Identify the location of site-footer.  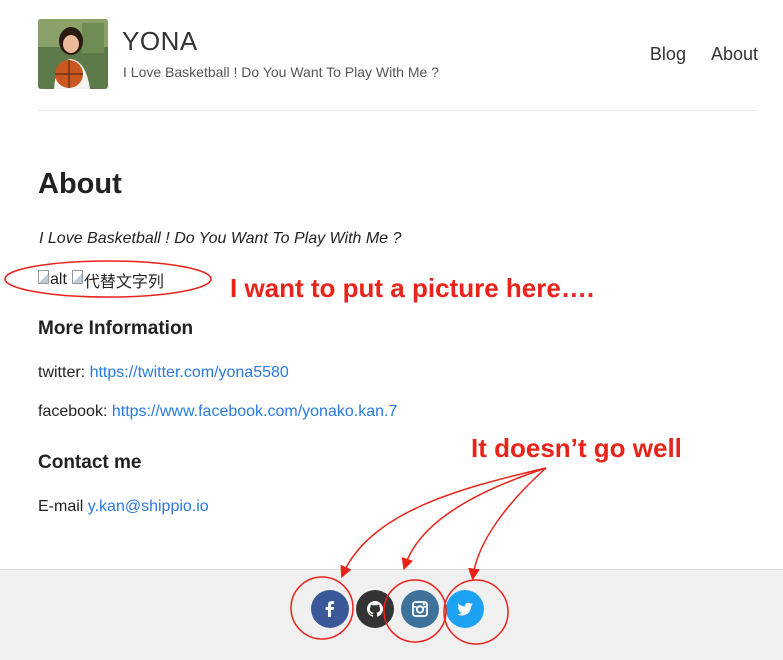
(391, 614).